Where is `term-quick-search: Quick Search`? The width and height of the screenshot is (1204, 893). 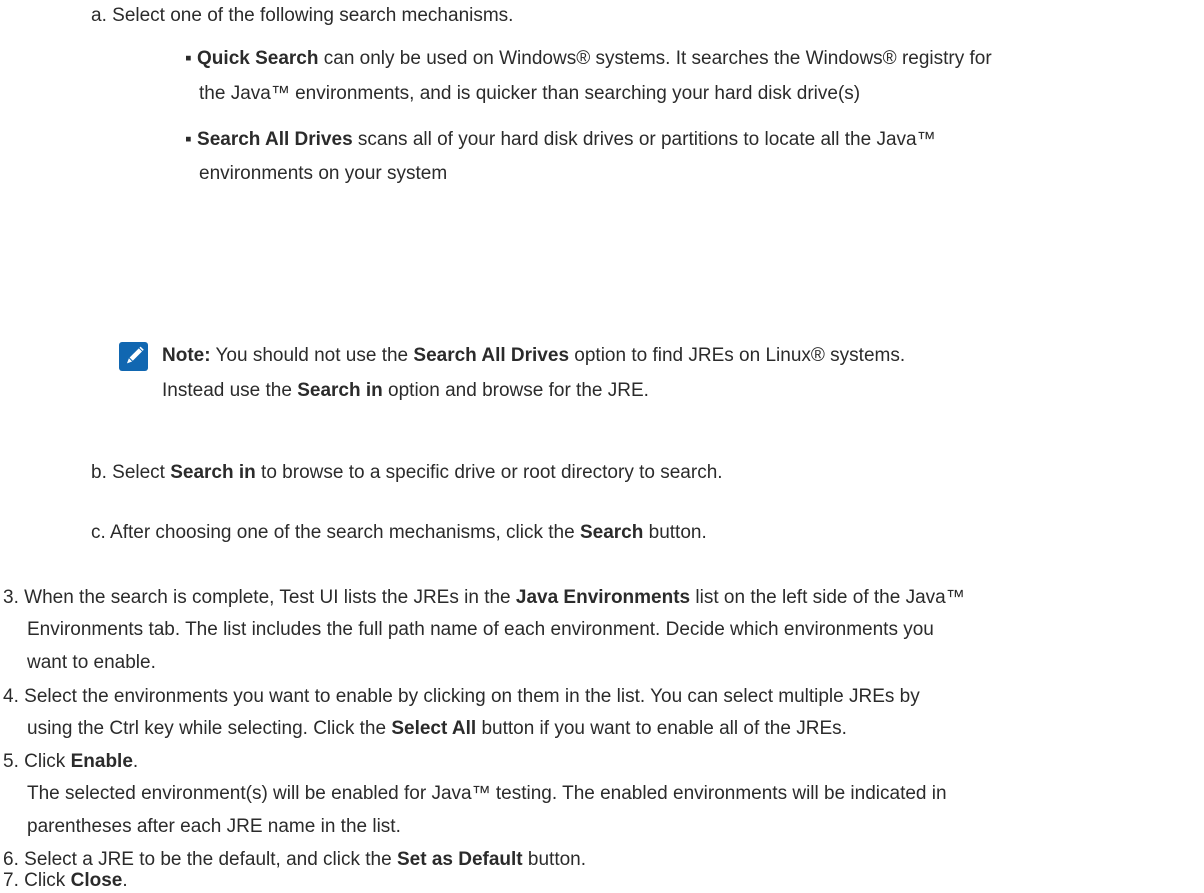
term-quick-search: Quick Search is located at coordinates (258, 58).